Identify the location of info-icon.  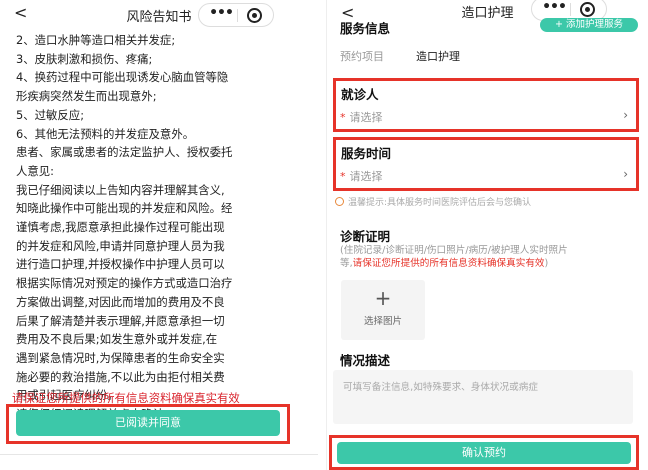
(339, 201).